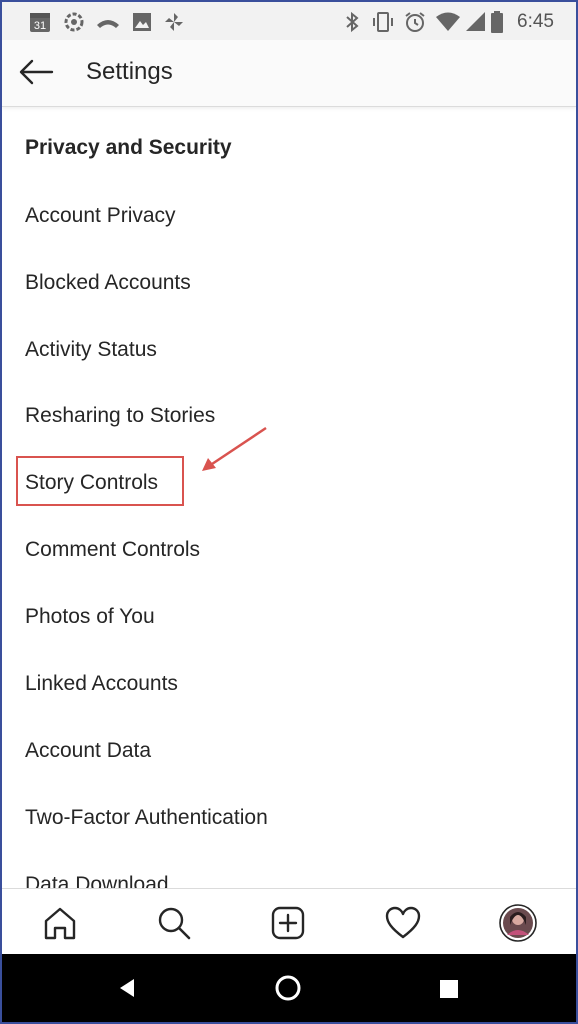 Image resolution: width=578 pixels, height=1024 pixels. I want to click on calendar-icon: 31, so click(40, 22).